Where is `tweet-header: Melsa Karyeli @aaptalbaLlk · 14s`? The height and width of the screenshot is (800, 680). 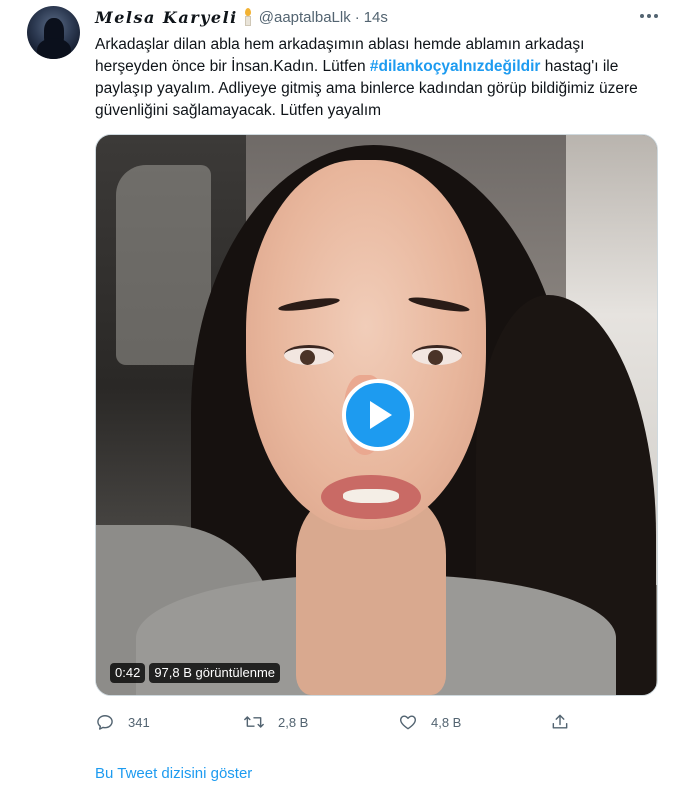
tweet-header: Melsa Karyeli @aaptalbaLlk · 14s is located at coordinates (241, 17).